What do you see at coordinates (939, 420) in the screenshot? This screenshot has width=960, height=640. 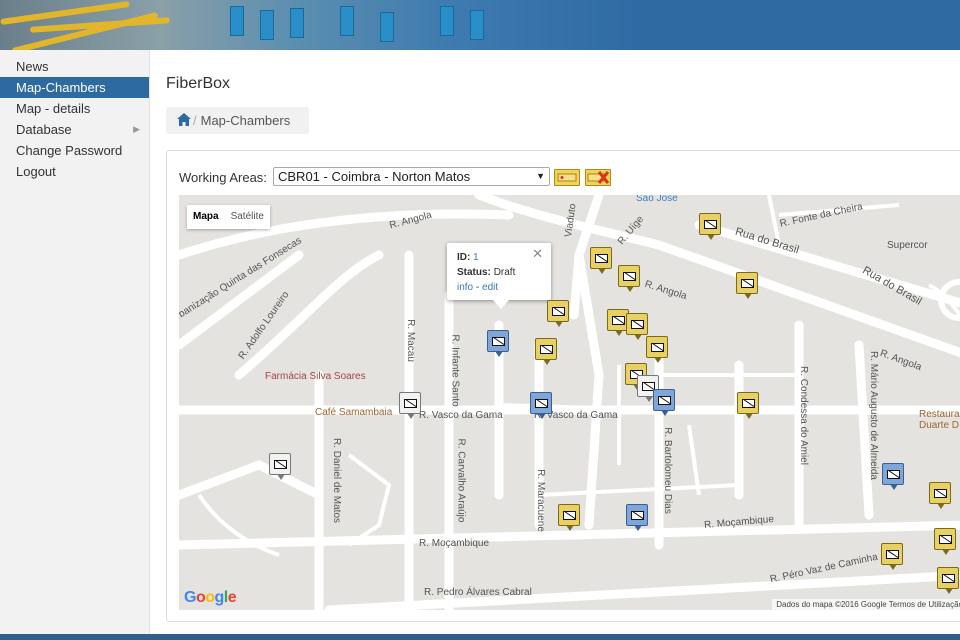 I see `poi-restaurant: Restaura Duarte D` at bounding box center [939, 420].